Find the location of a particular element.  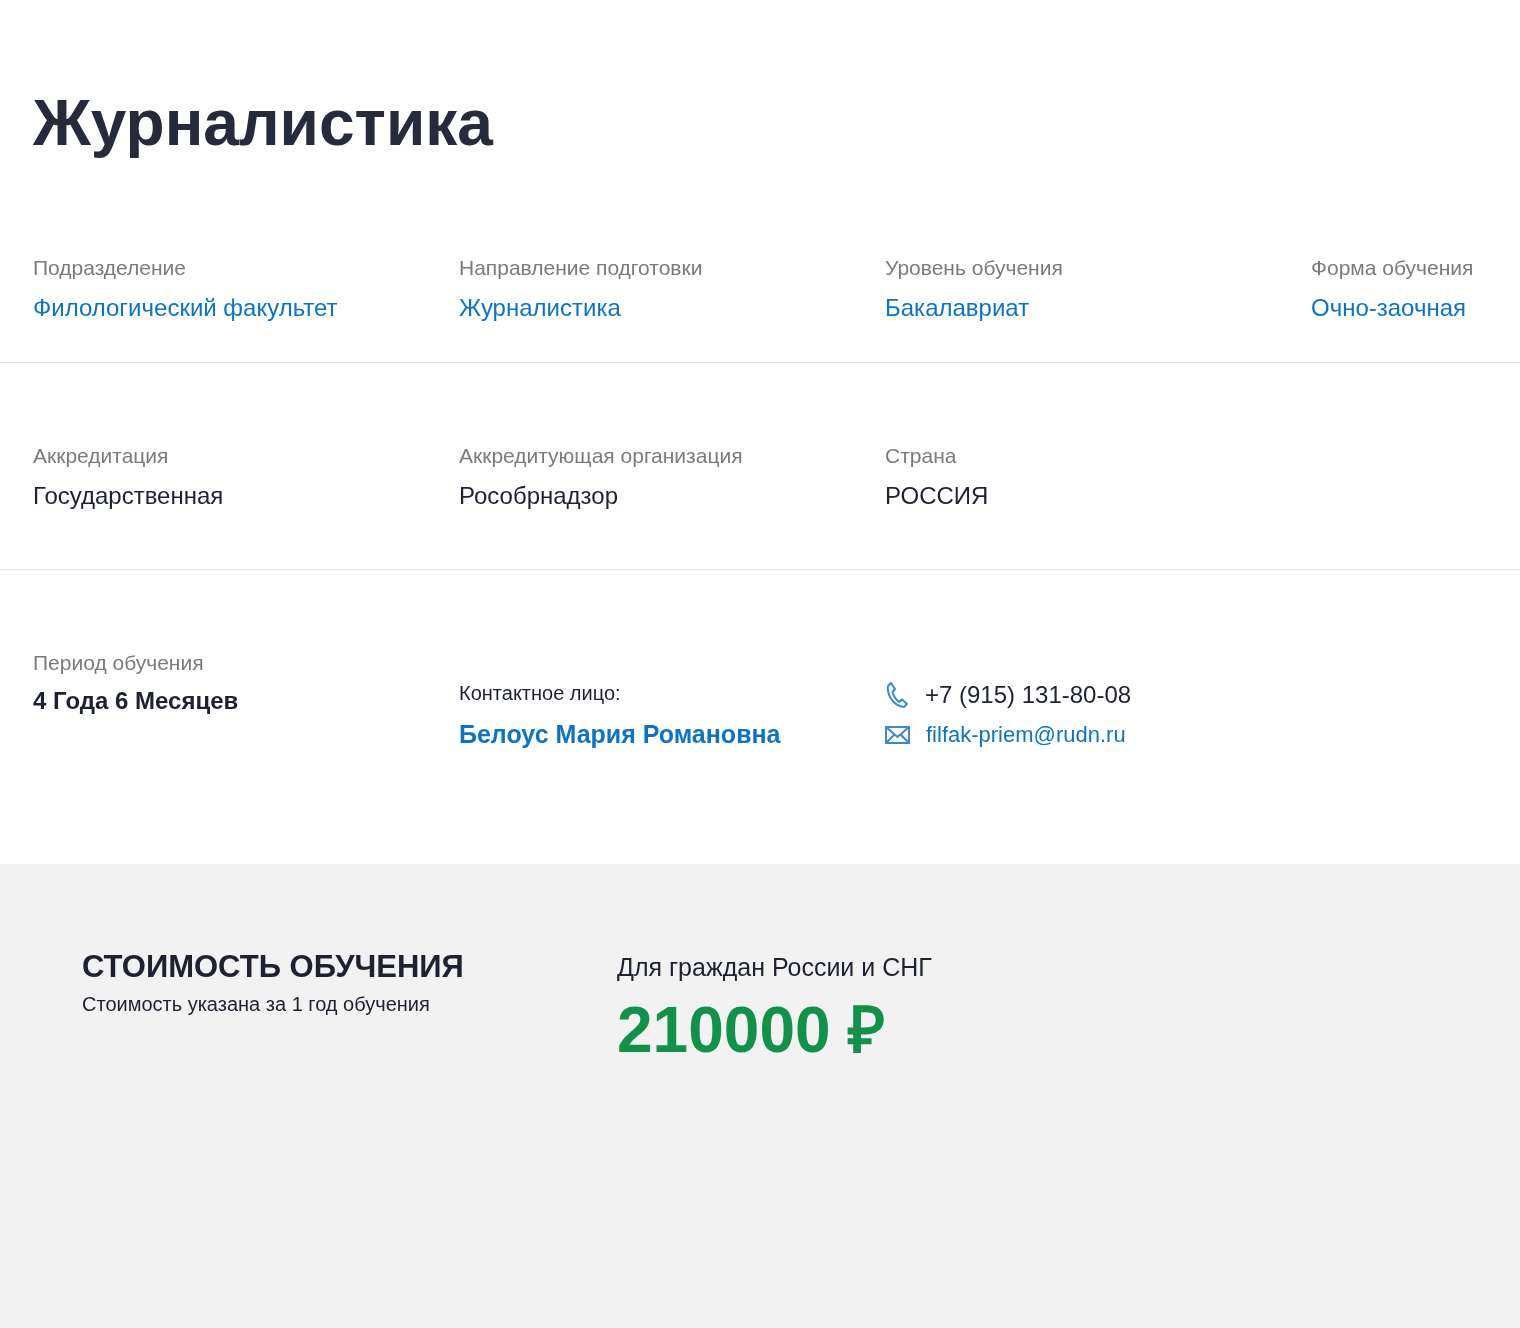

field-label: Аккредитация is located at coordinates (101, 456).